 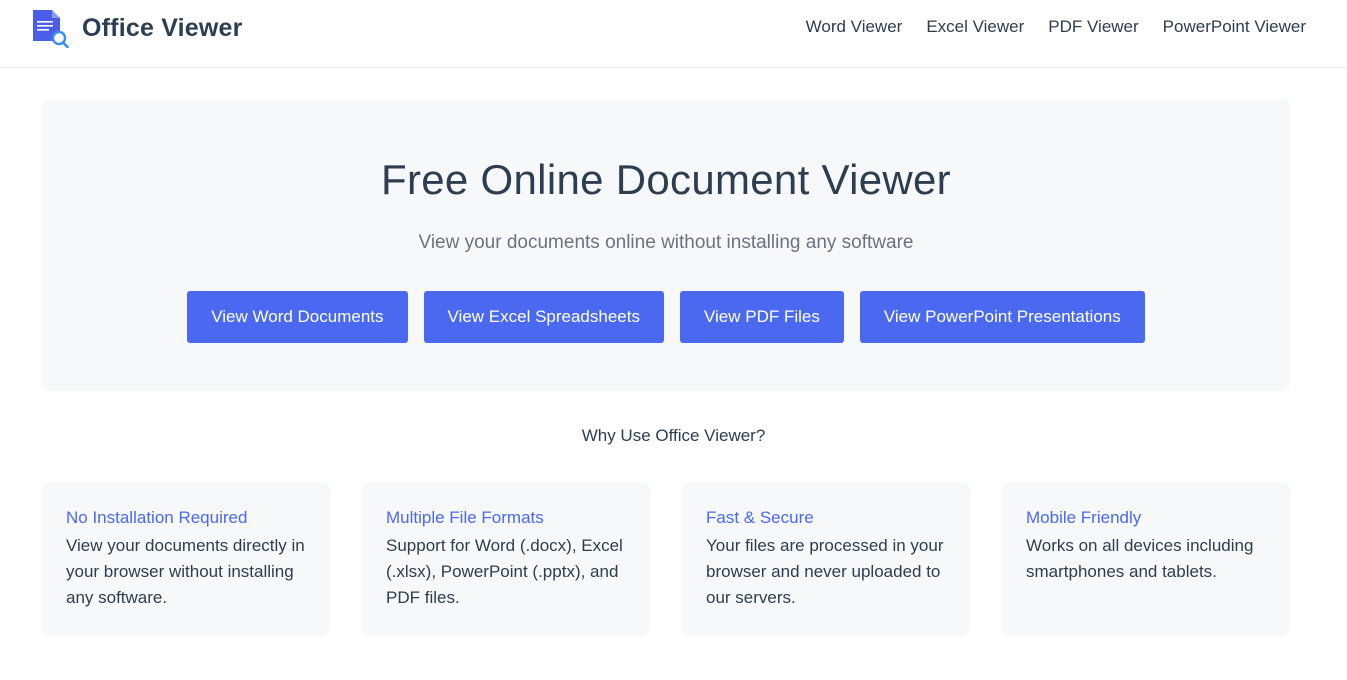 What do you see at coordinates (465, 517) in the screenshot?
I see `feature-title: Multiple File Formats` at bounding box center [465, 517].